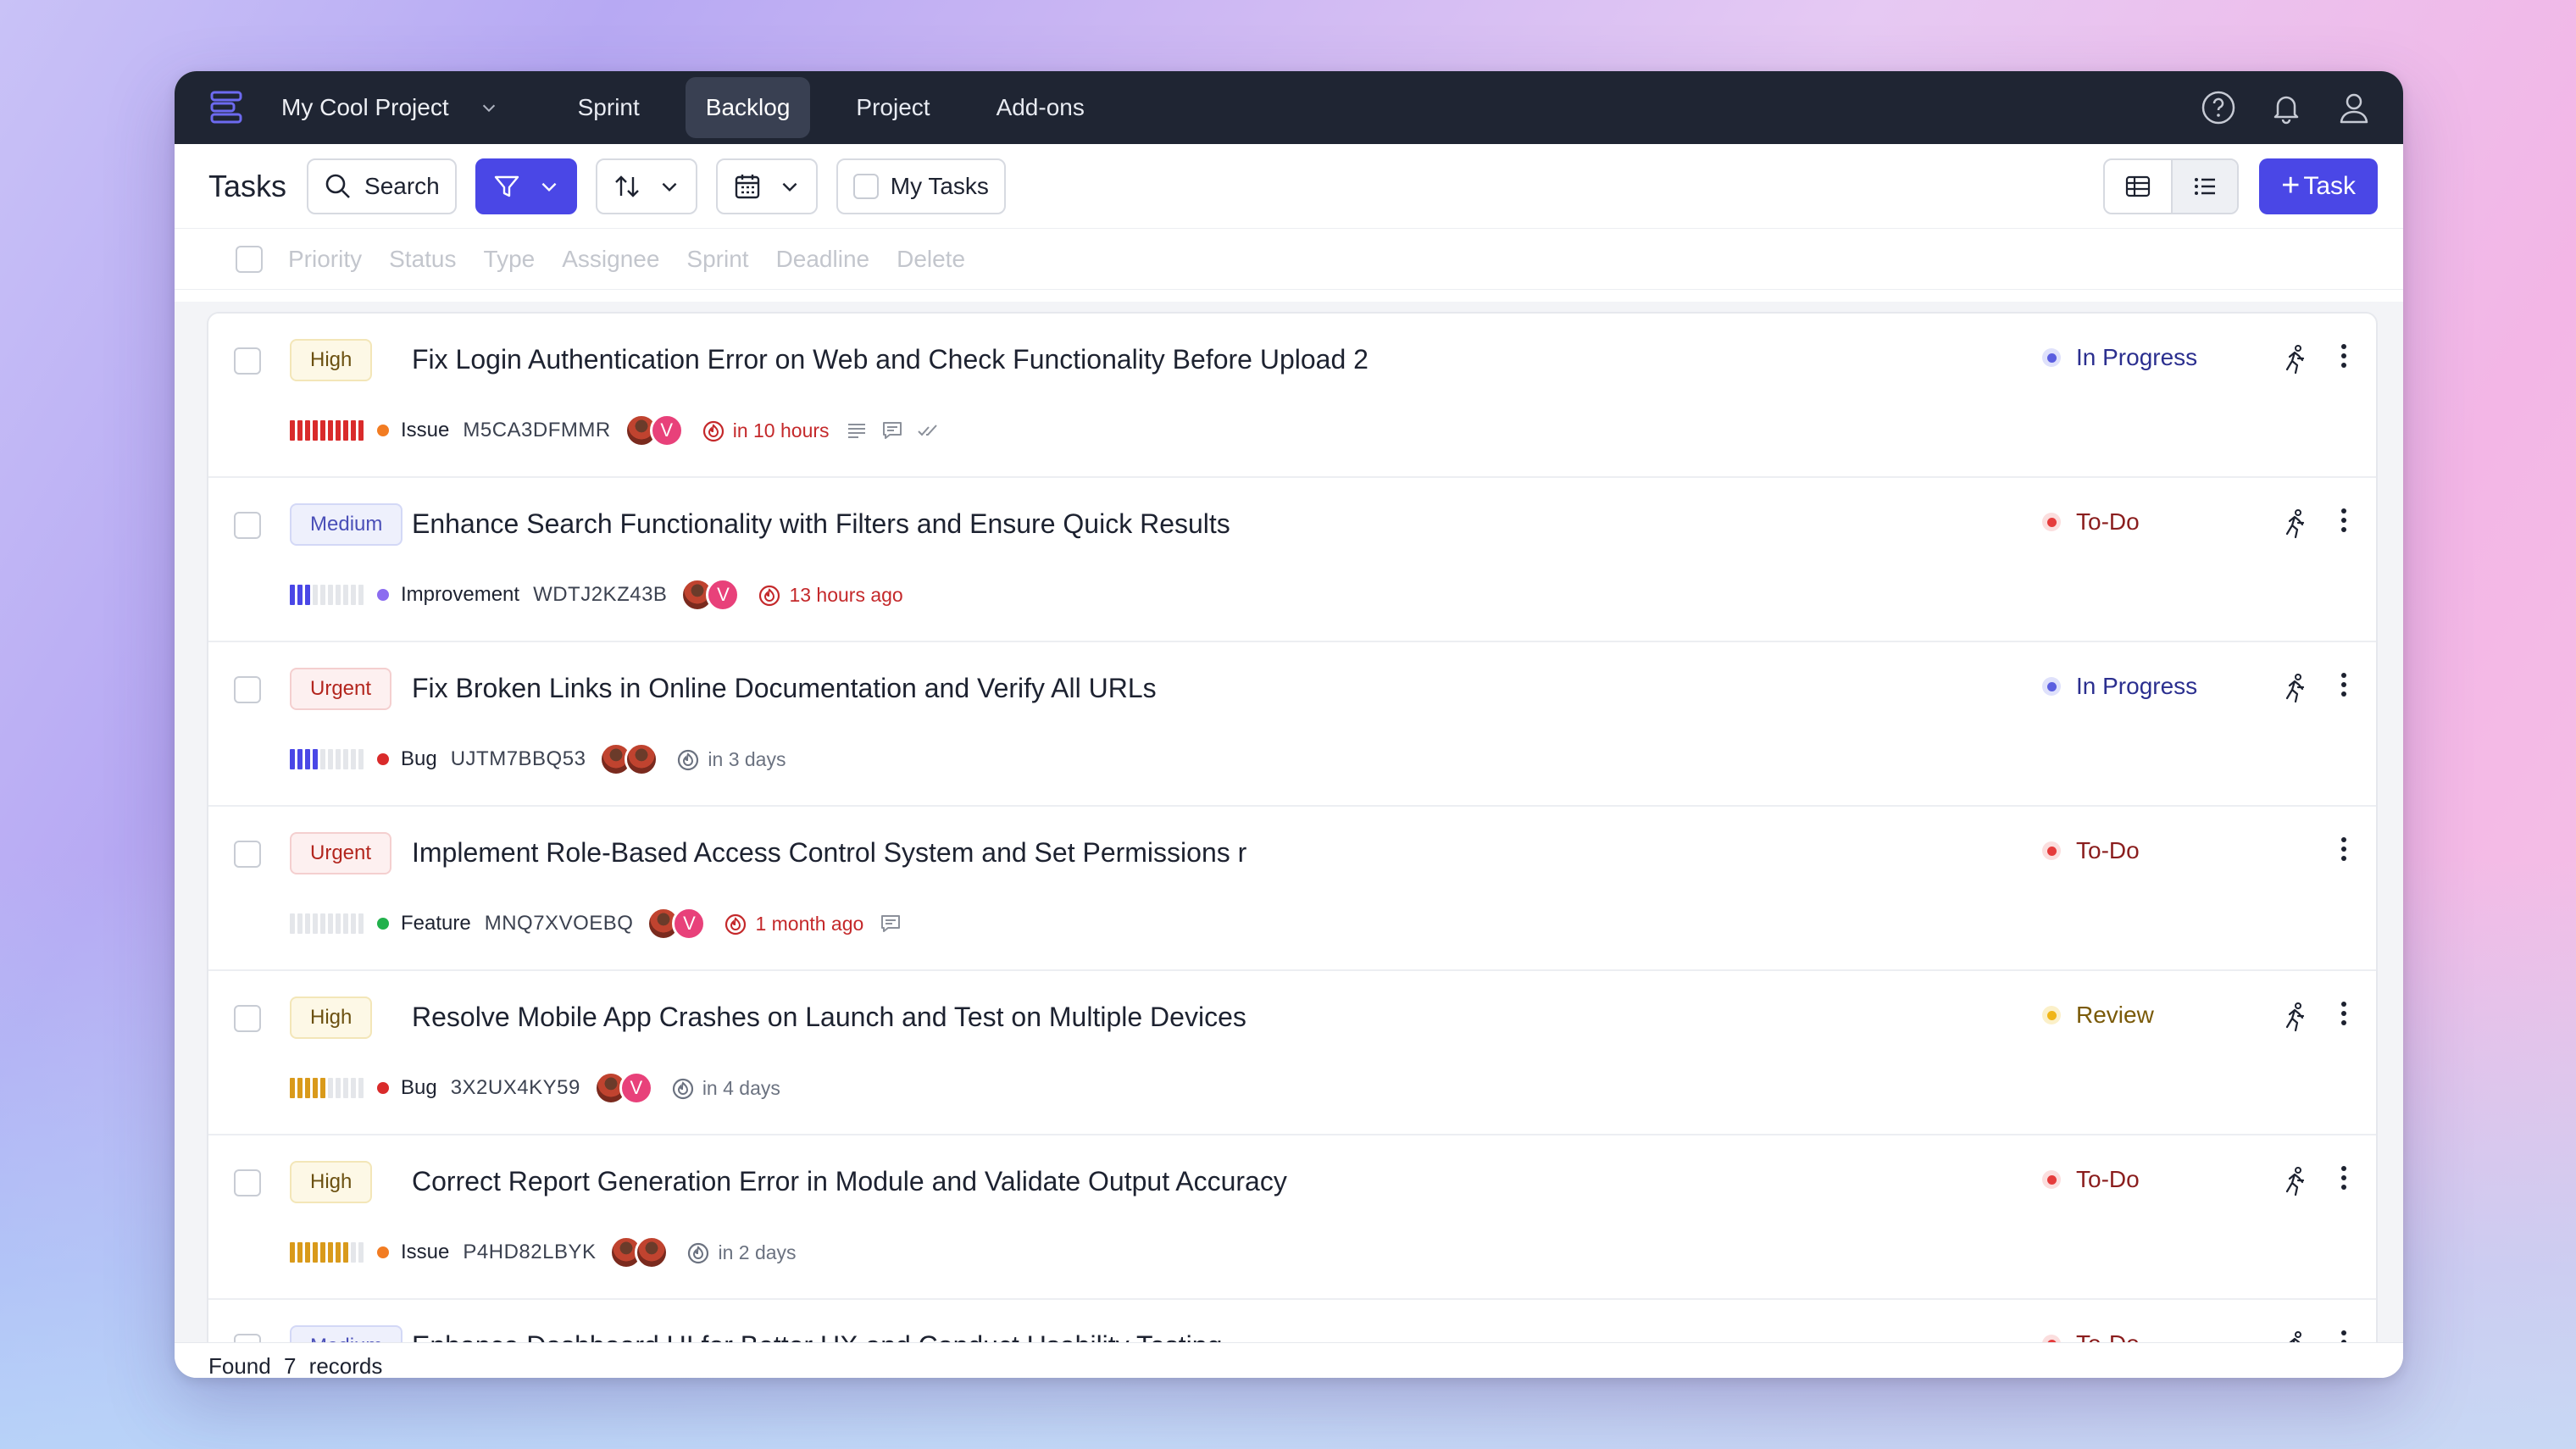 This screenshot has width=2576, height=1449. I want to click on sort-button, so click(646, 186).